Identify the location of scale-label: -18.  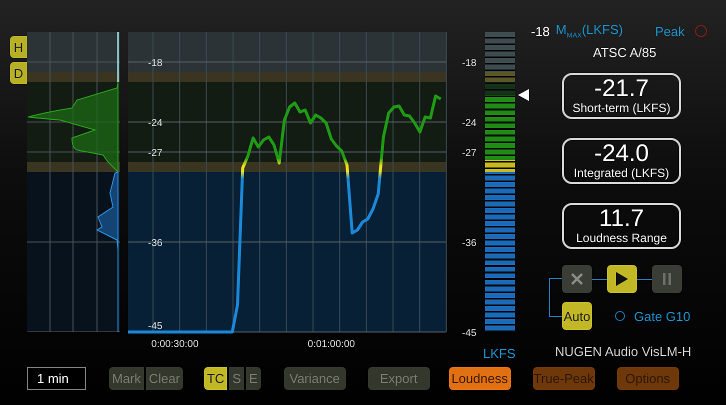
(469, 63).